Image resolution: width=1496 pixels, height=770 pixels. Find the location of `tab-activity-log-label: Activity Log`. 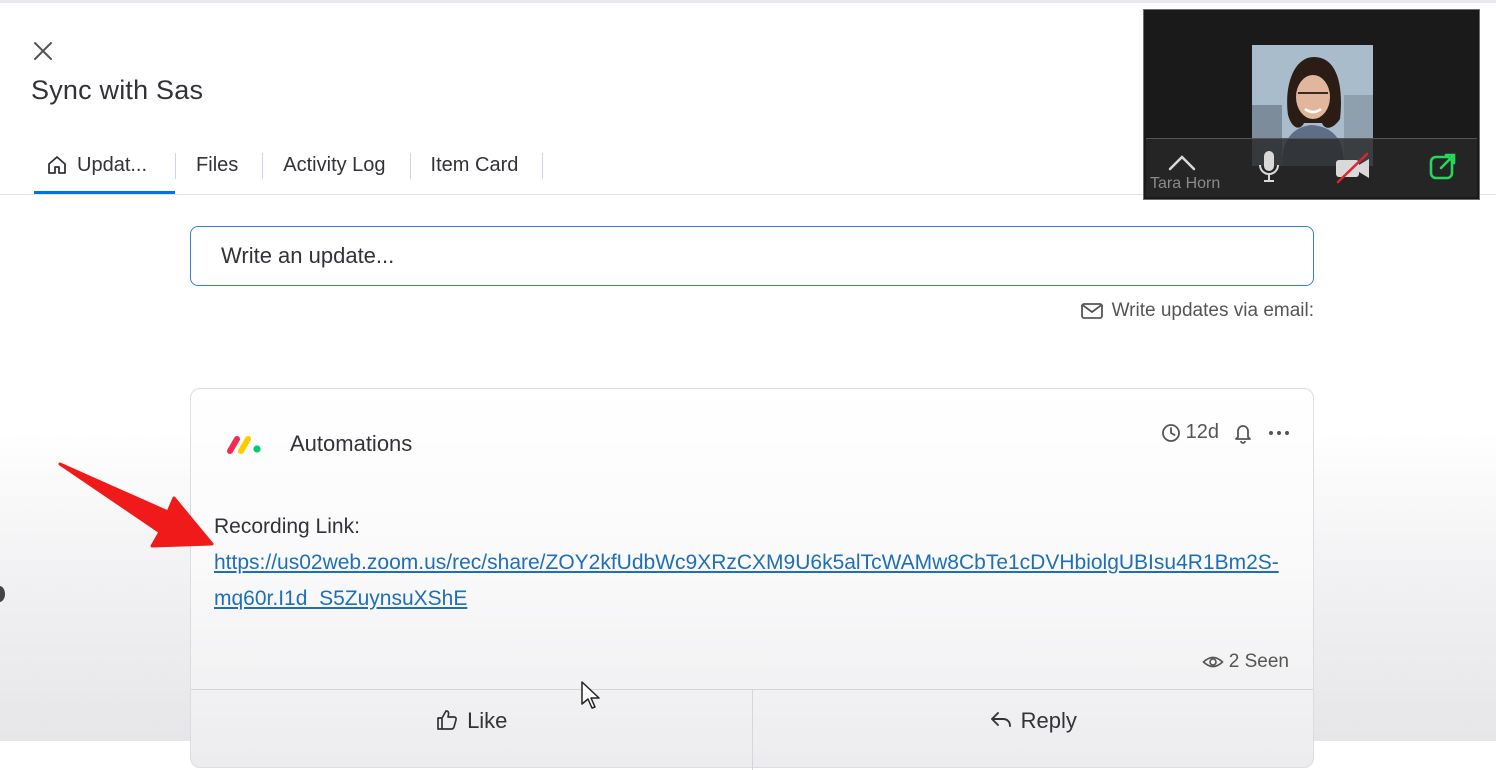

tab-activity-log-label: Activity Log is located at coordinates (334, 164).